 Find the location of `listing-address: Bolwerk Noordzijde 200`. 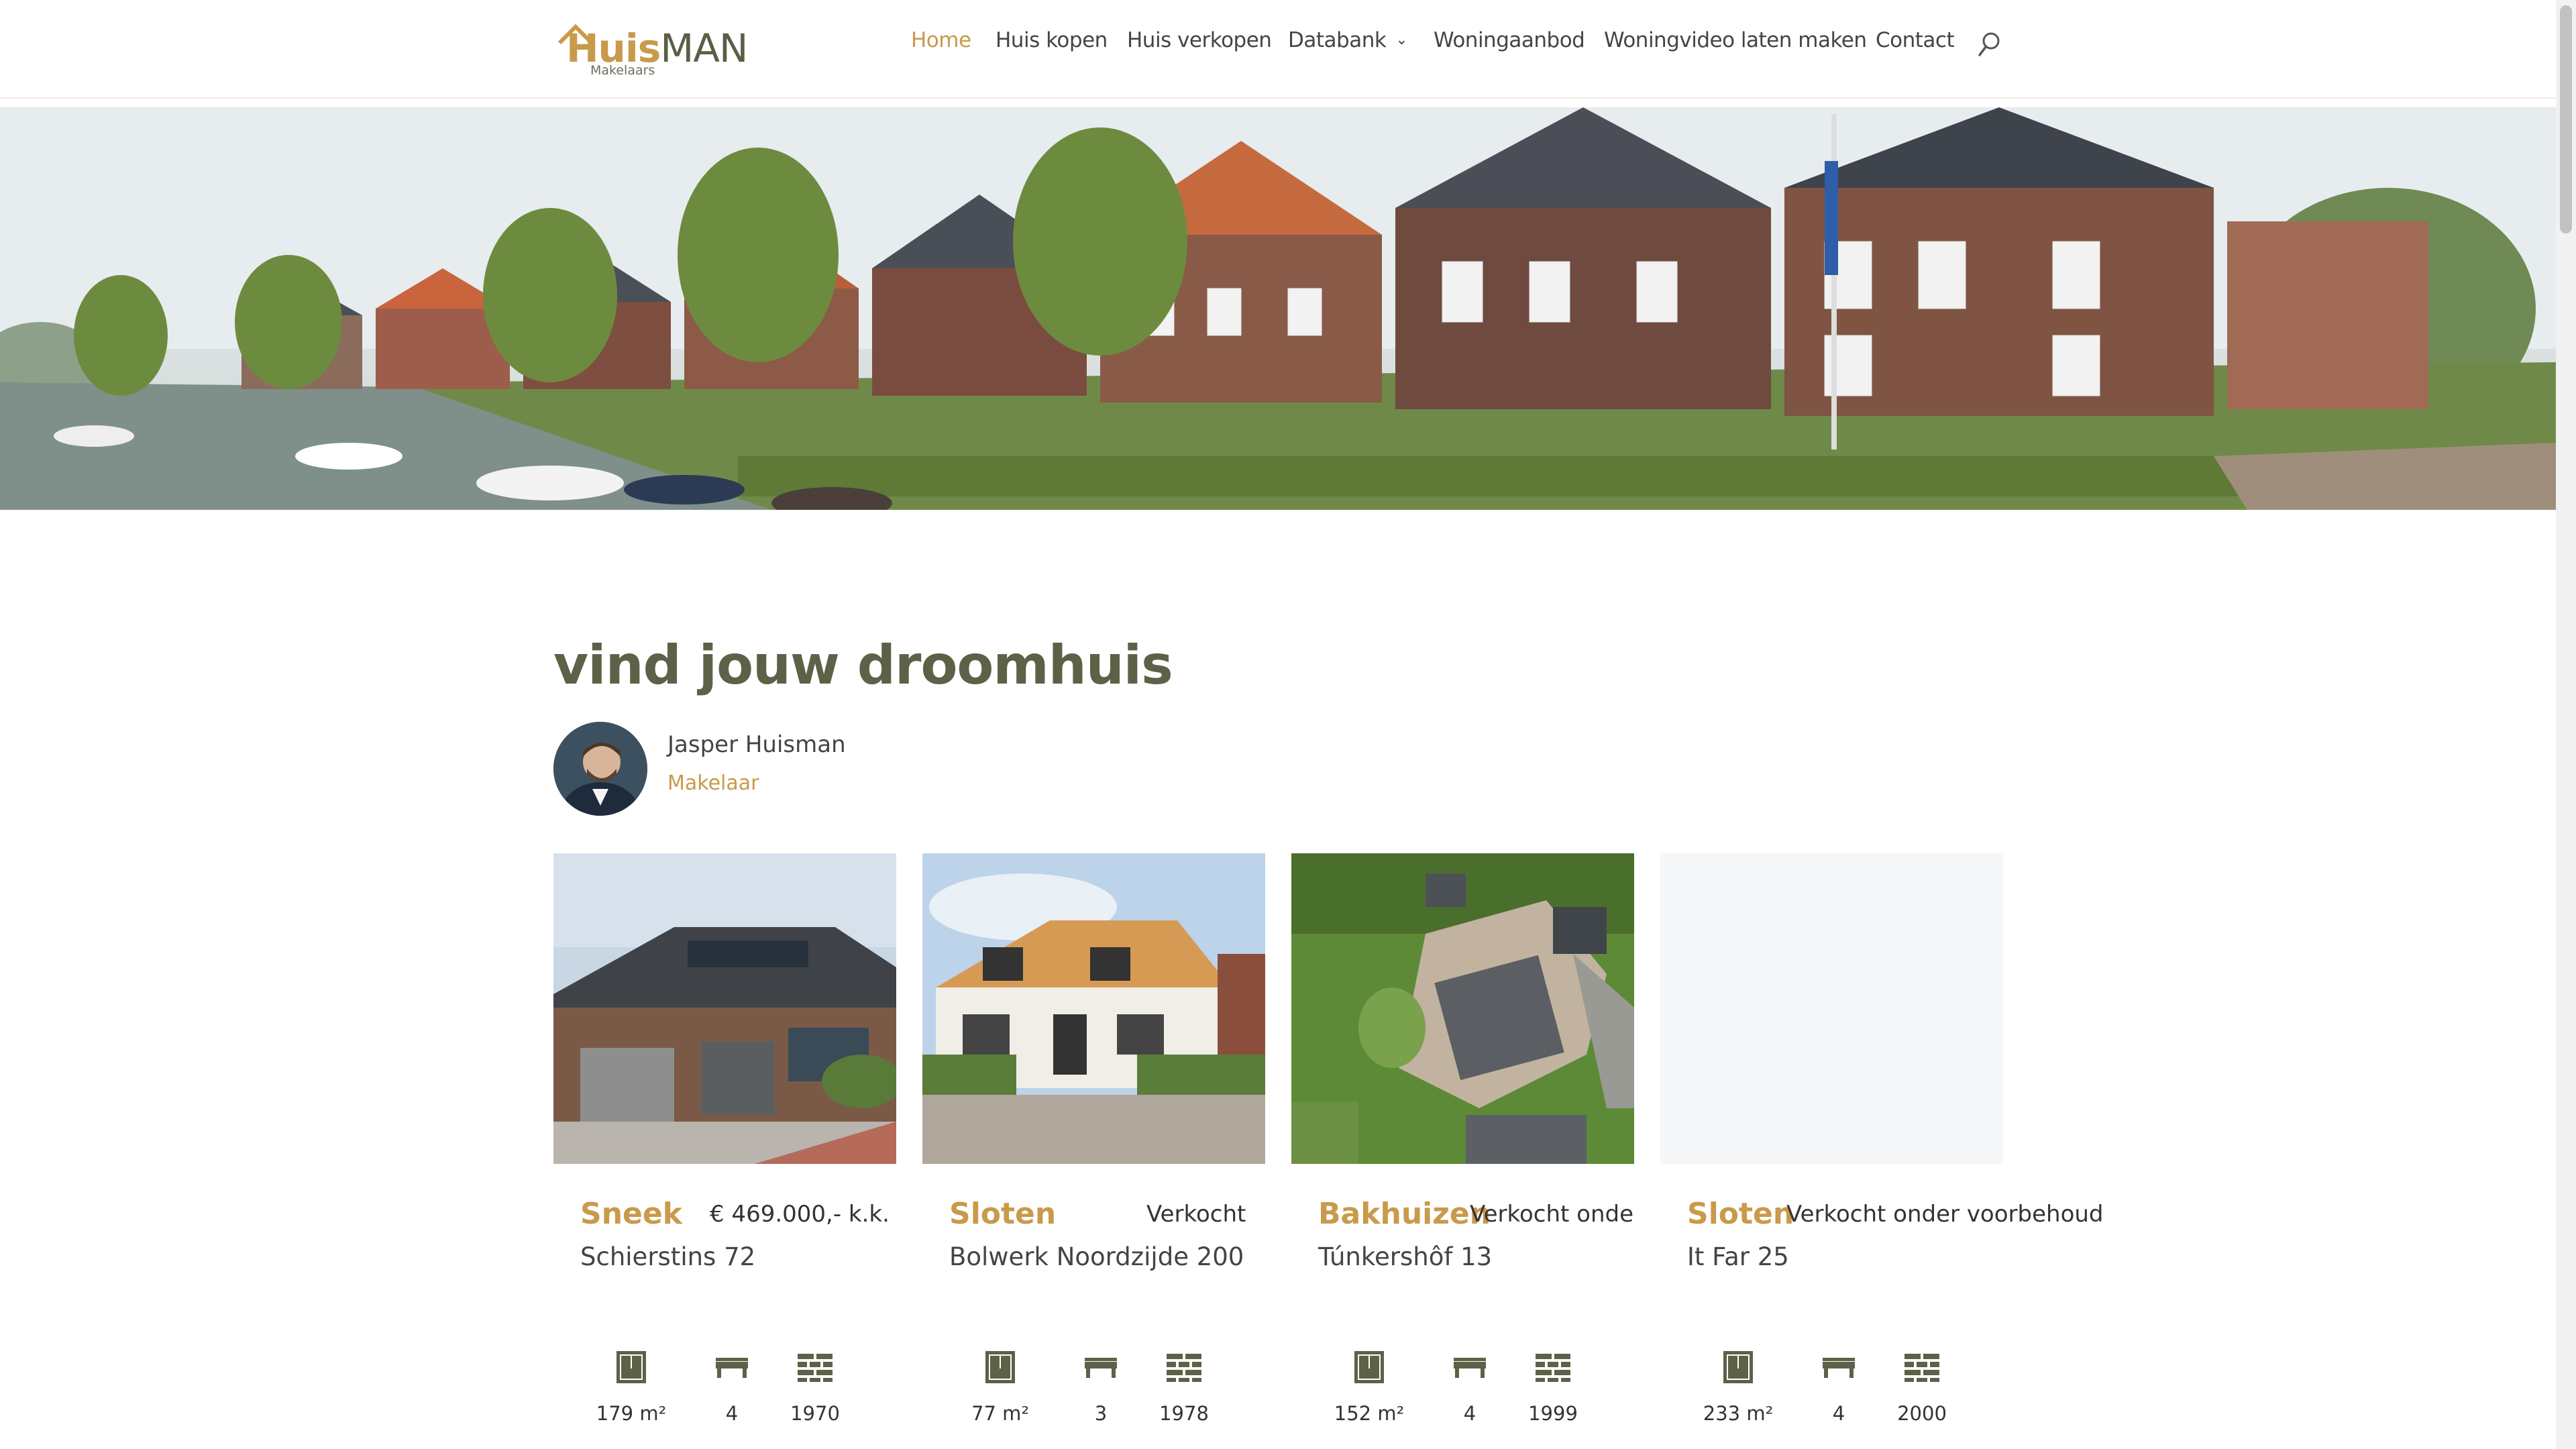

listing-address: Bolwerk Noordzijde 200 is located at coordinates (1096, 1256).